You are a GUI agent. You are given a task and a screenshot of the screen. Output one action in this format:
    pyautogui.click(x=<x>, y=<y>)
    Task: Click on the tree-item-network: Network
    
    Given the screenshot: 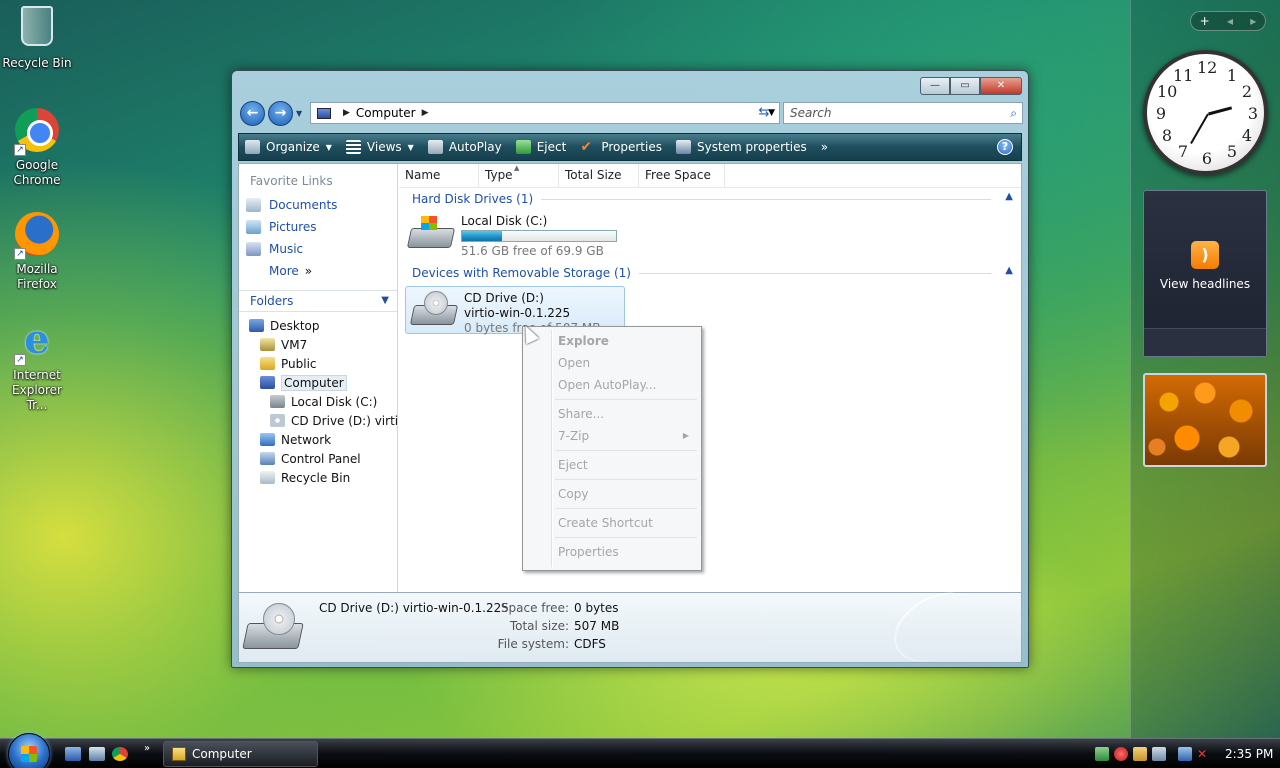 What is the action you would take?
    pyautogui.click(x=318, y=439)
    